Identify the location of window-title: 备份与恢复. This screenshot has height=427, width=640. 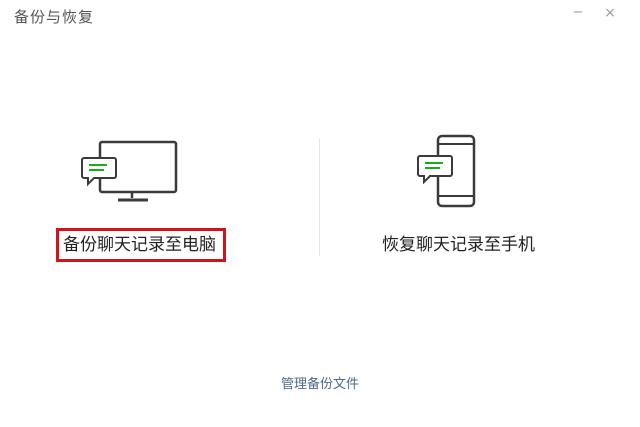
(54, 17).